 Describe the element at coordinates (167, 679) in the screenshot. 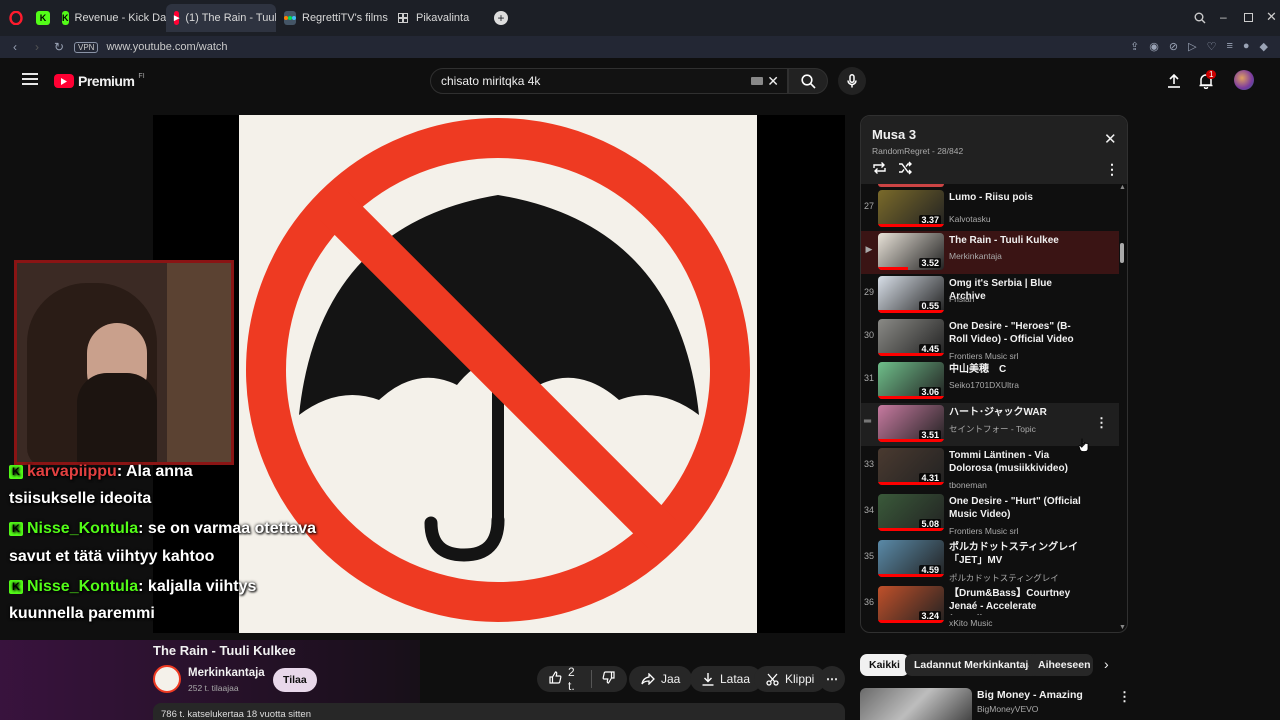

I see `channel-avatar` at that location.